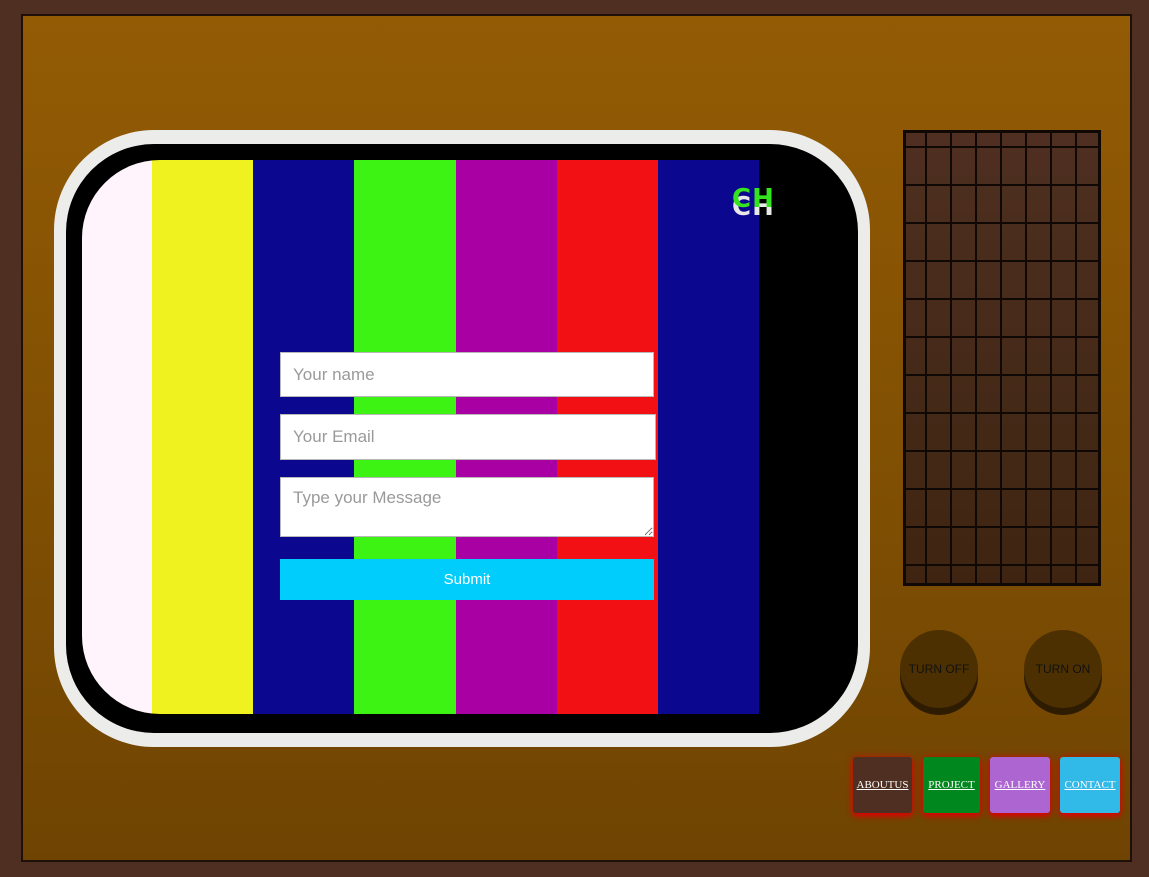 This screenshot has height=877, width=1149. I want to click on turn-on-label: TURN ON, so click(1063, 669).